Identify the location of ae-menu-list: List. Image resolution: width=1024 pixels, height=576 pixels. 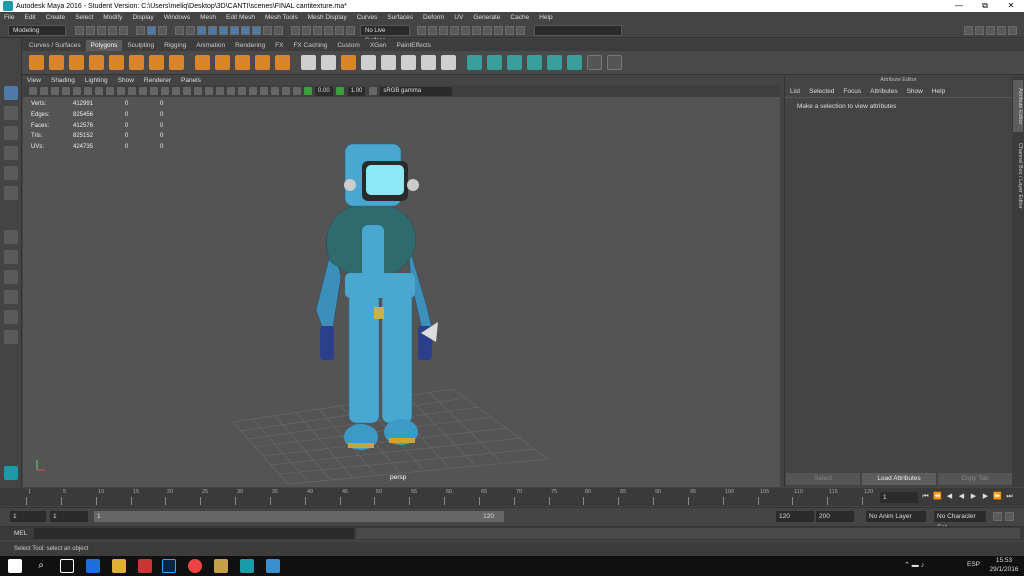
(795, 91).